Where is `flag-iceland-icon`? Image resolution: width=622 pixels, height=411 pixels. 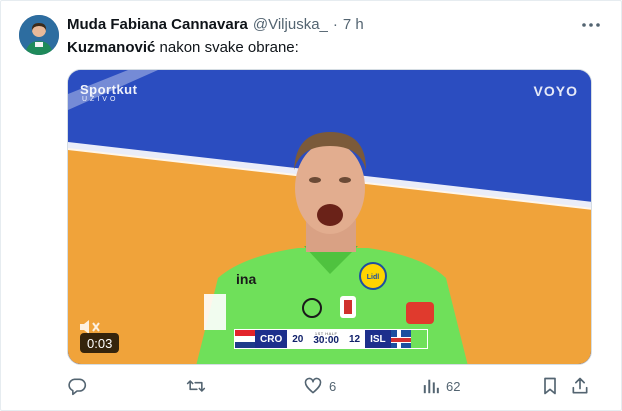 flag-iceland-icon is located at coordinates (400, 339).